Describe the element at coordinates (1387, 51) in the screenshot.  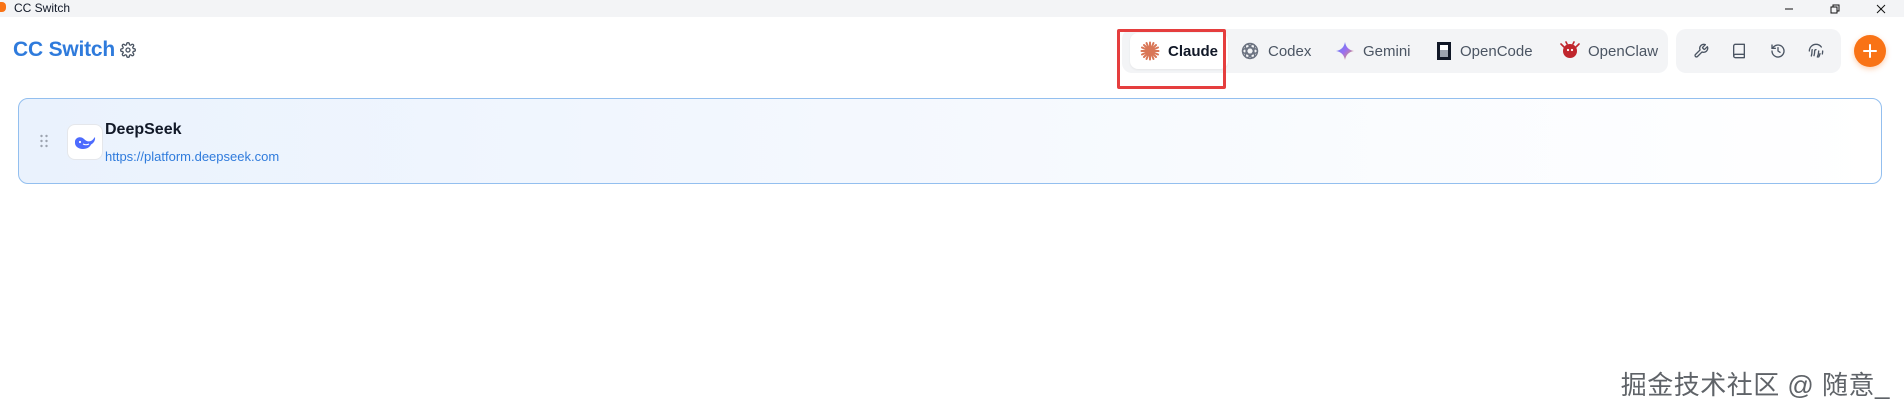
I see `tab-gemini-label: Gemini` at that location.